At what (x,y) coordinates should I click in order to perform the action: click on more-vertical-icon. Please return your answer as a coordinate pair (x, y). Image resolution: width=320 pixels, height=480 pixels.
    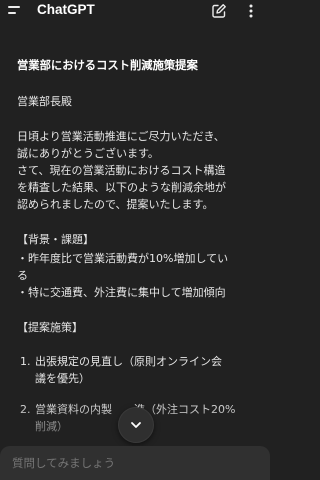
    Looking at the image, I should click on (251, 11).